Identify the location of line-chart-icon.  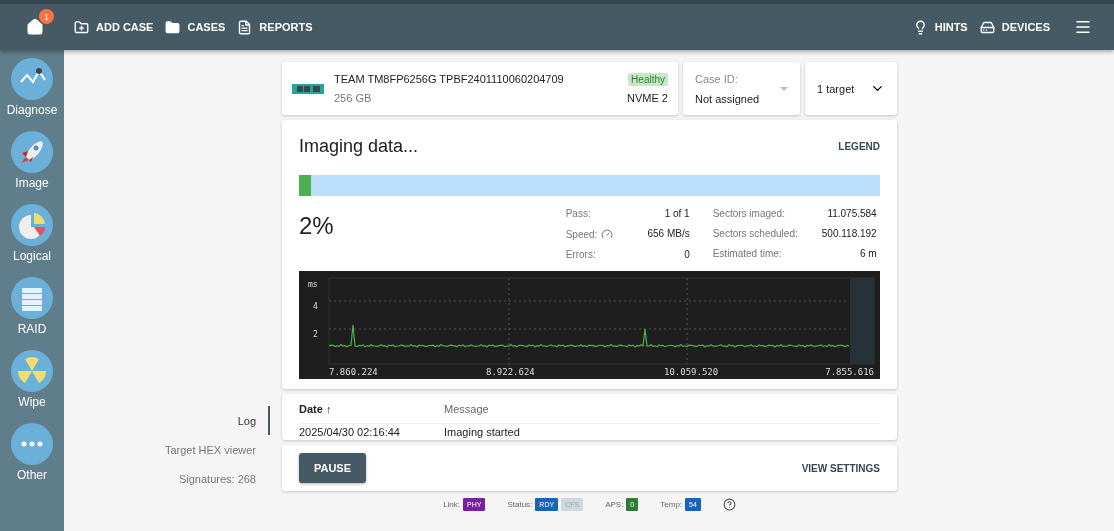
(32, 79).